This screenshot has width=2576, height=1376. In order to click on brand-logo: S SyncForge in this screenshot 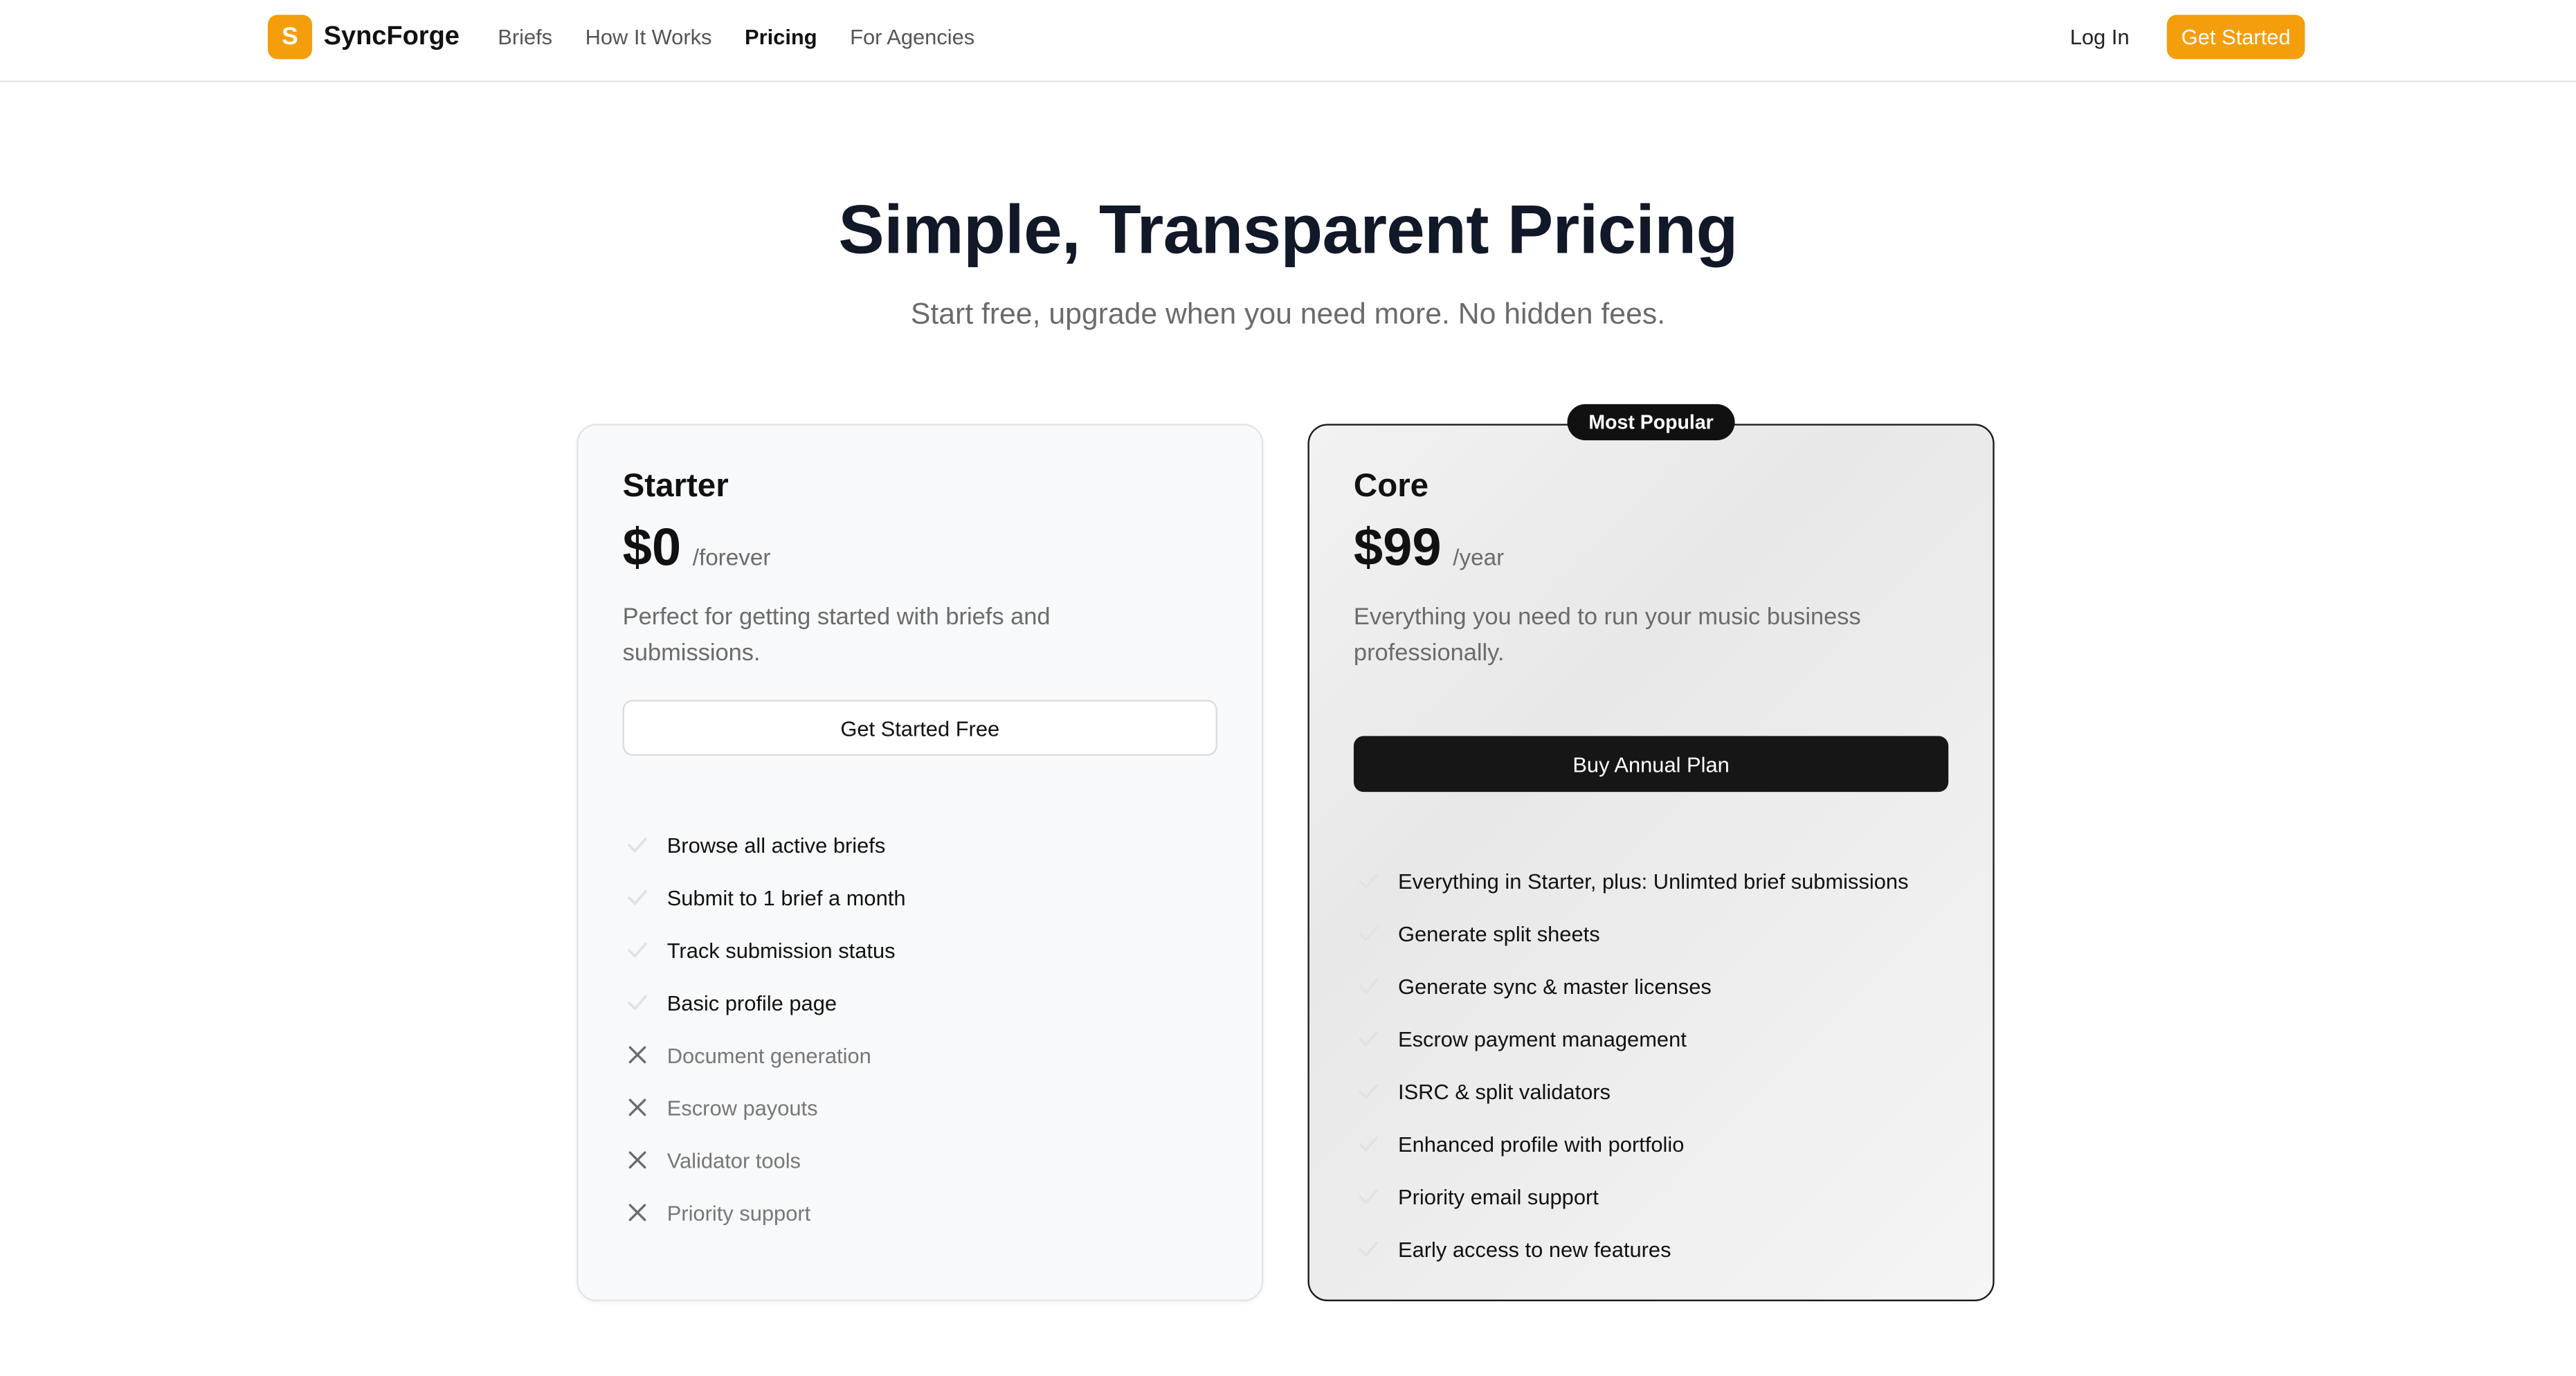, I will do `click(363, 37)`.